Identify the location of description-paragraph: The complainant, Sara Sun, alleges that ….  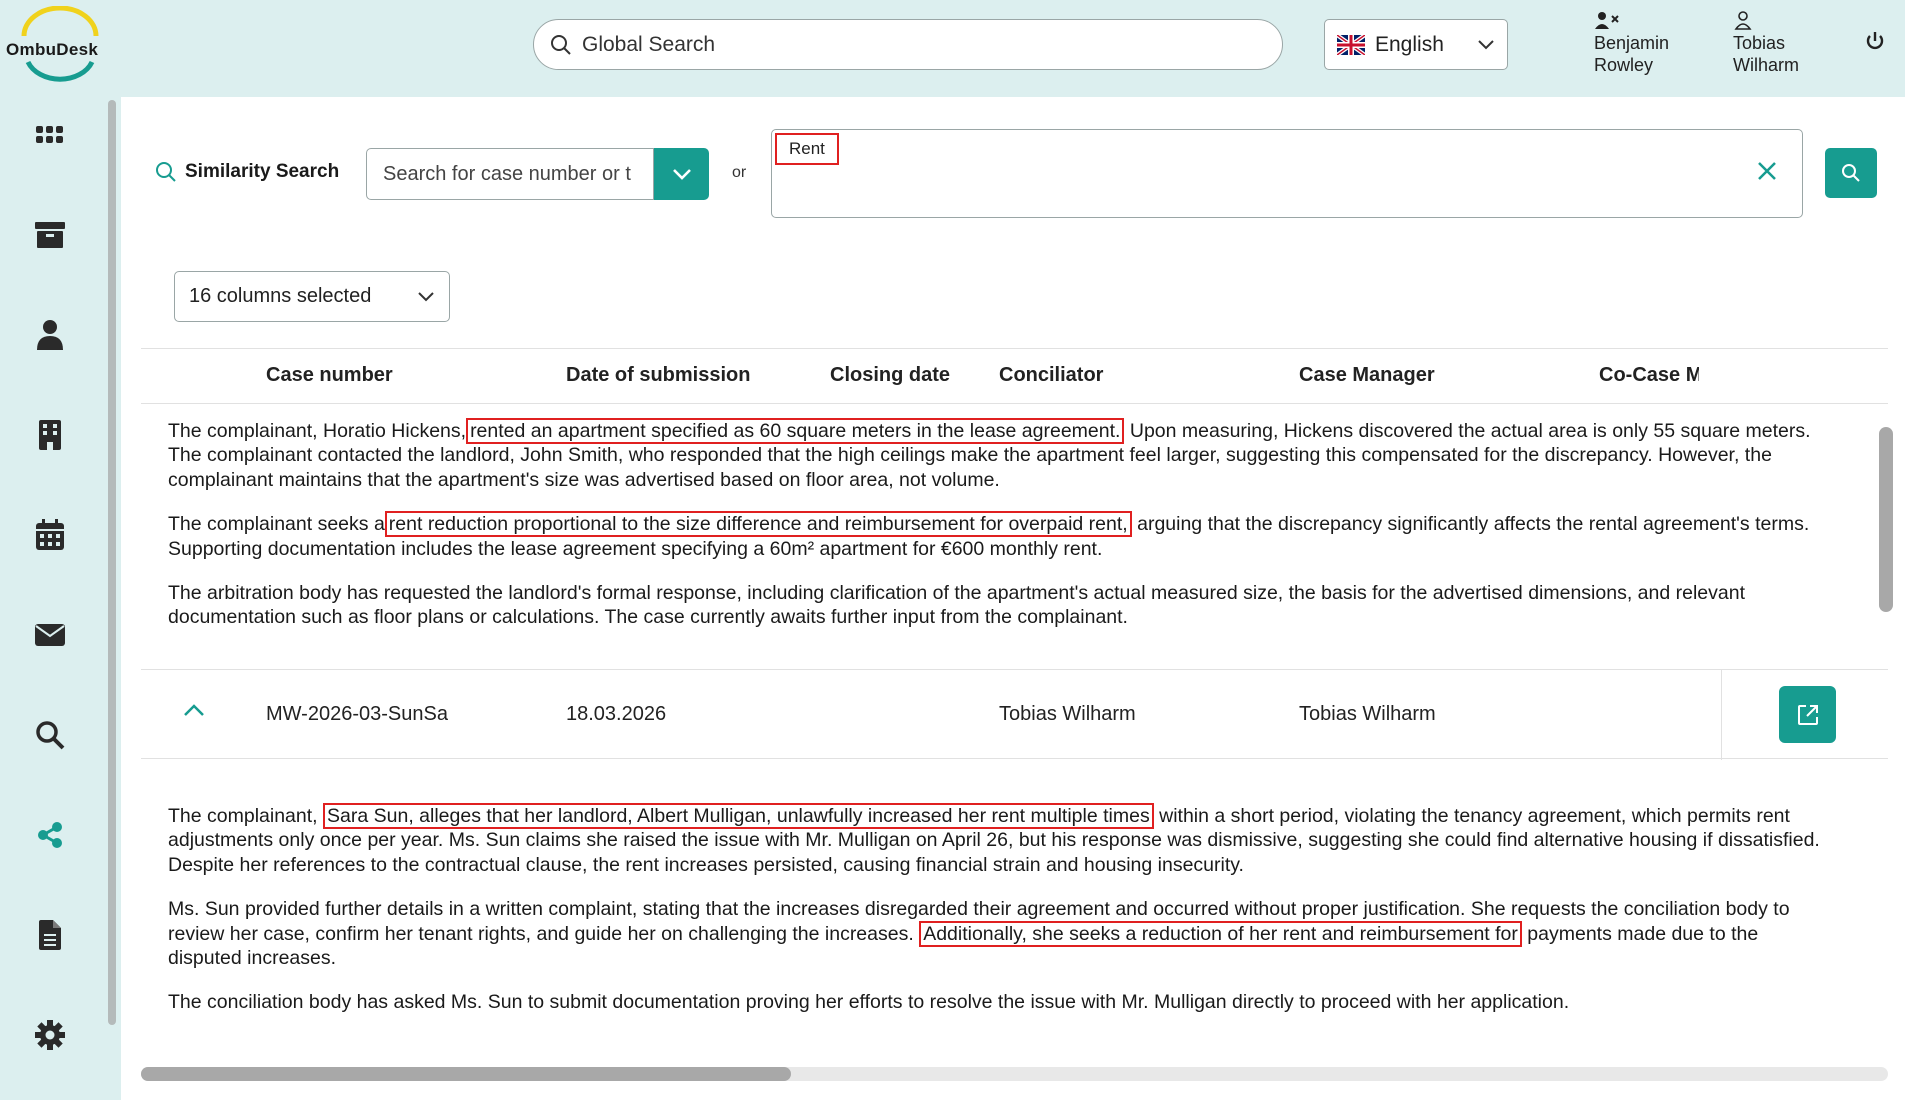
(998, 840).